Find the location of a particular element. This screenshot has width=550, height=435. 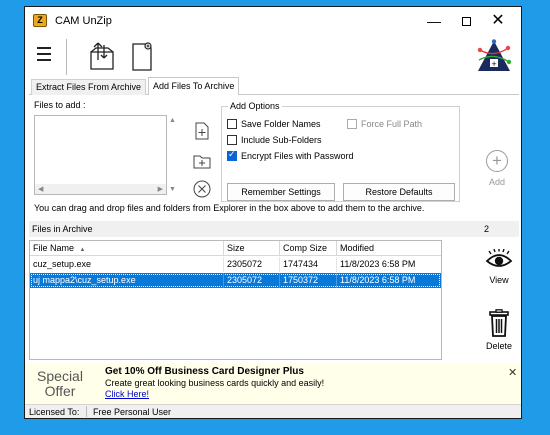

special-offer-heading: Special Offer is located at coordinates (60, 384).